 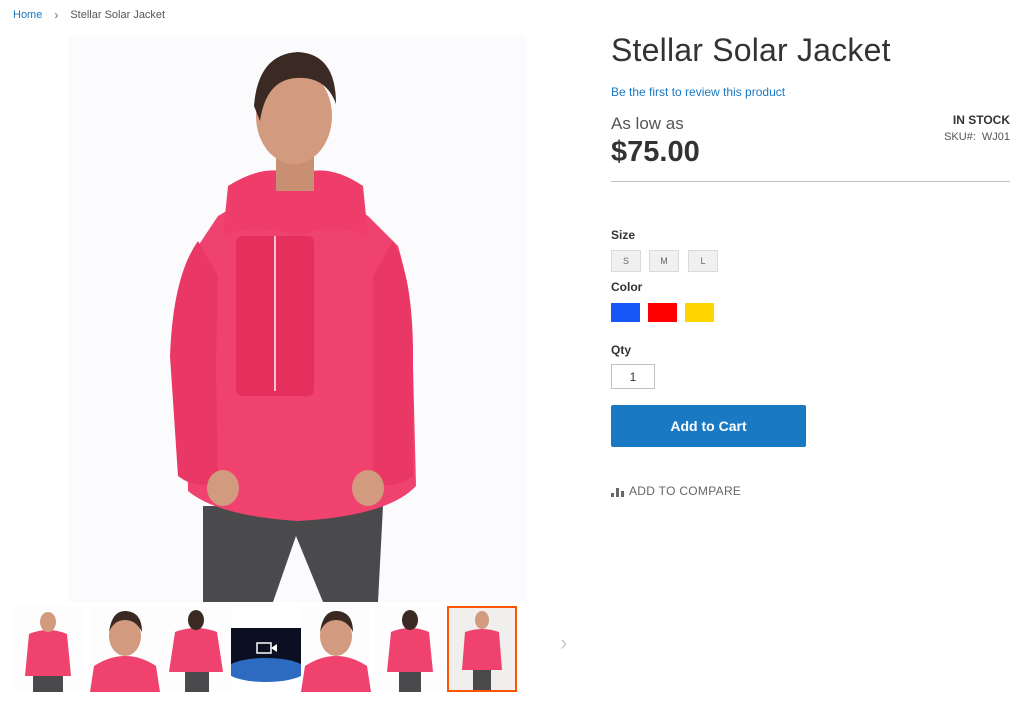 I want to click on breadcrumb: Home › Stellar Solar Jacket, so click(x=89, y=15).